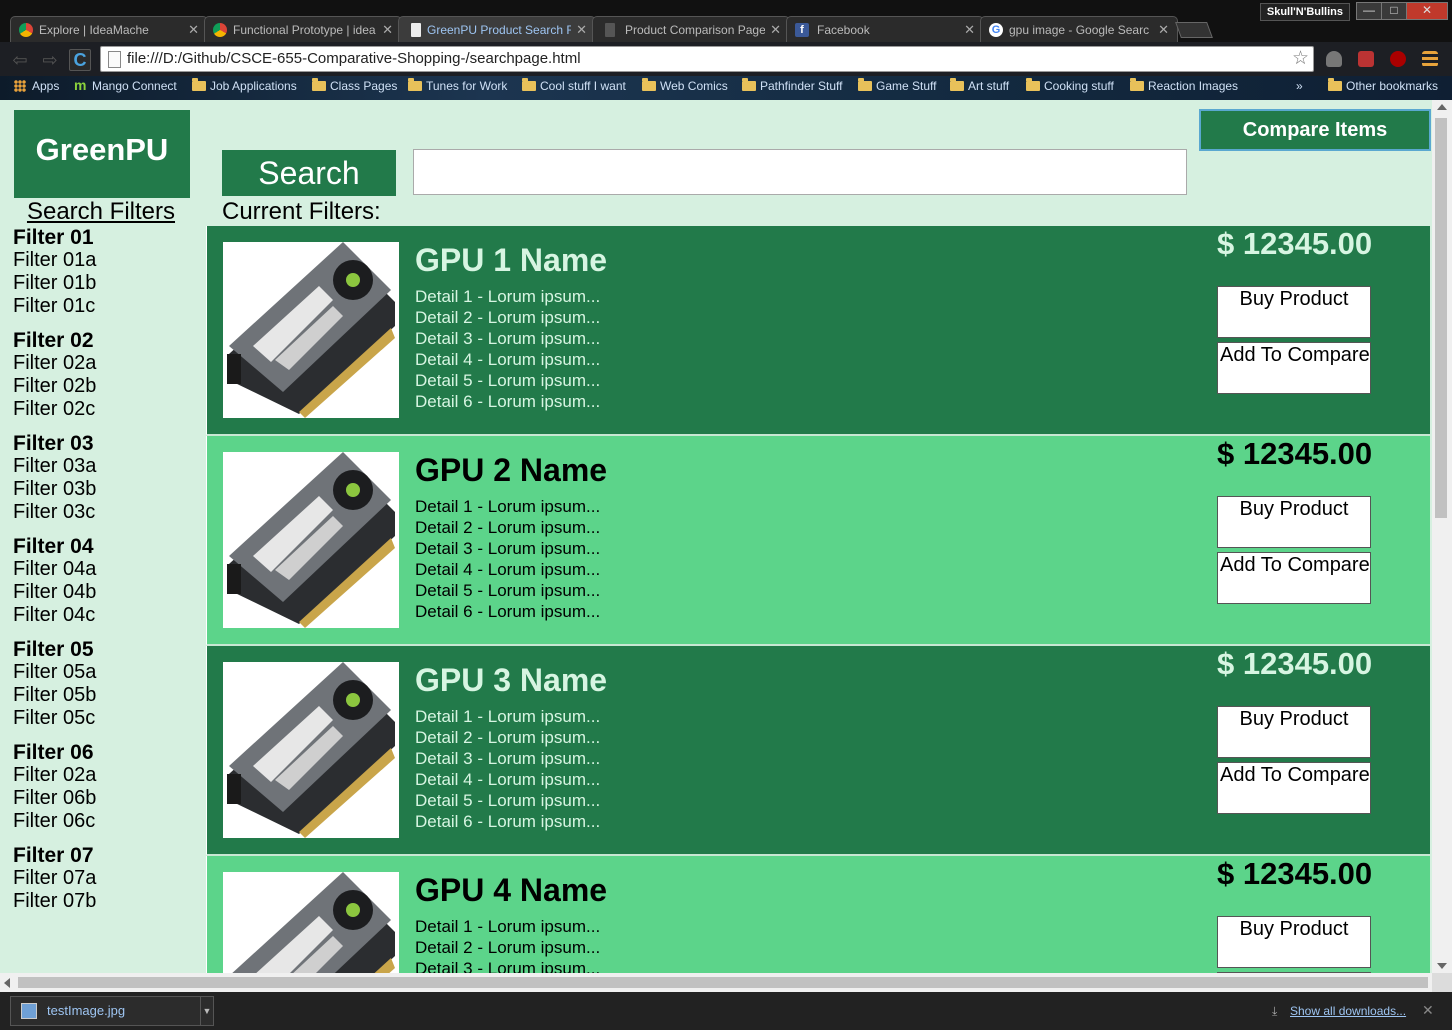 The image size is (1452, 1030). Describe the element at coordinates (53, 649) in the screenshot. I see `filter-group-title: Filter 05` at that location.